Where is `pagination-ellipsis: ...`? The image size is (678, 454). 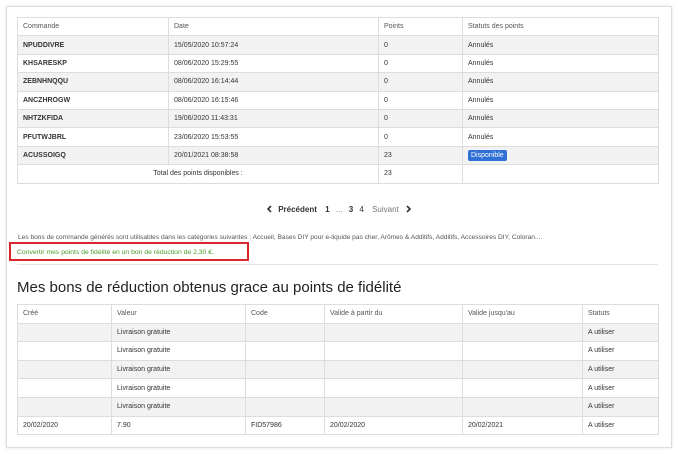
pagination-ellipsis: ... is located at coordinates (339, 209).